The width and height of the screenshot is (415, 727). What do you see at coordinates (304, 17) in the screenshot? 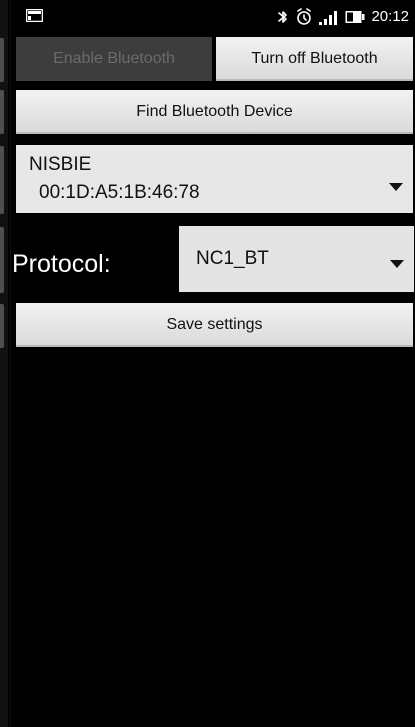
I see `alarm-icon` at bounding box center [304, 17].